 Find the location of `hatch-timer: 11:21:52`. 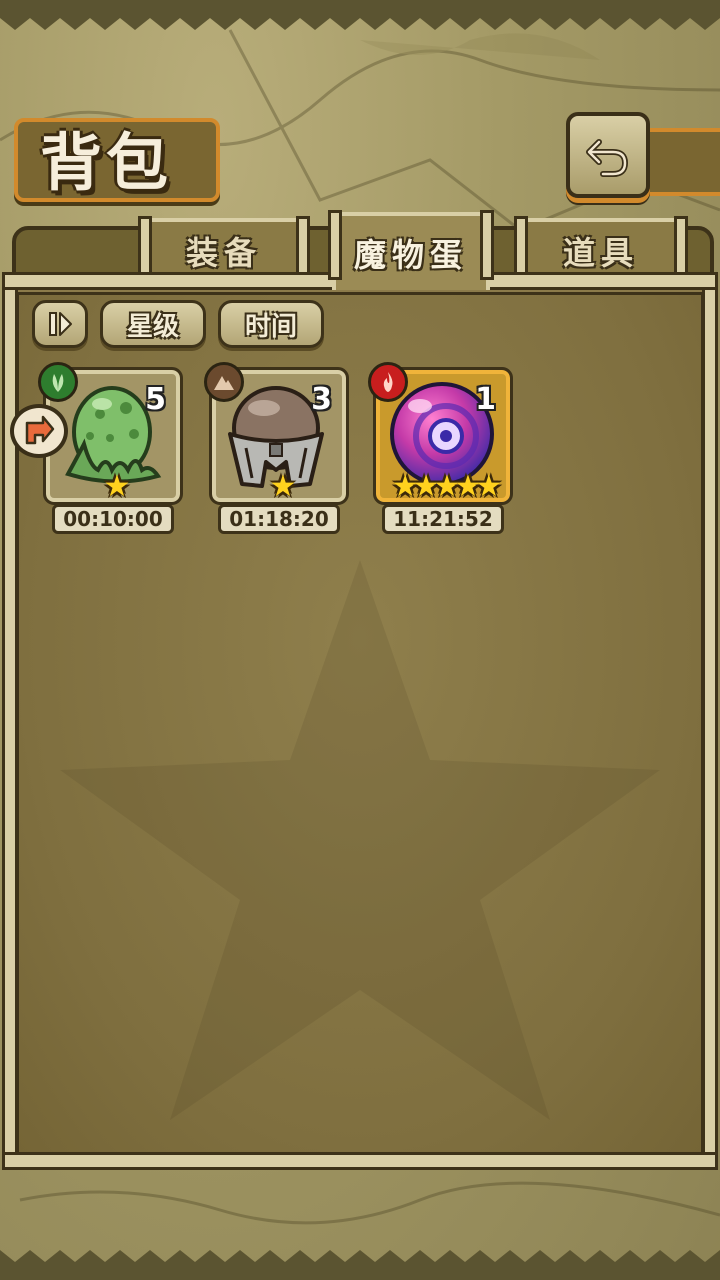

hatch-timer: 11:21:52 is located at coordinates (443, 519).